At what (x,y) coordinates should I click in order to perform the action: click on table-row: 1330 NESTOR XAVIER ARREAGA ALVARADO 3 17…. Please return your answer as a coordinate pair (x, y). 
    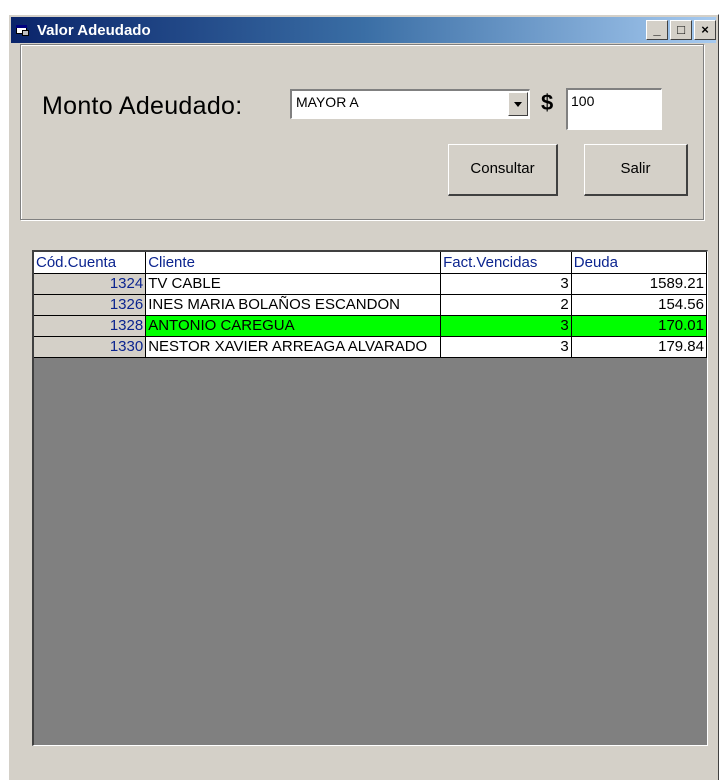
    Looking at the image, I should click on (371, 347).